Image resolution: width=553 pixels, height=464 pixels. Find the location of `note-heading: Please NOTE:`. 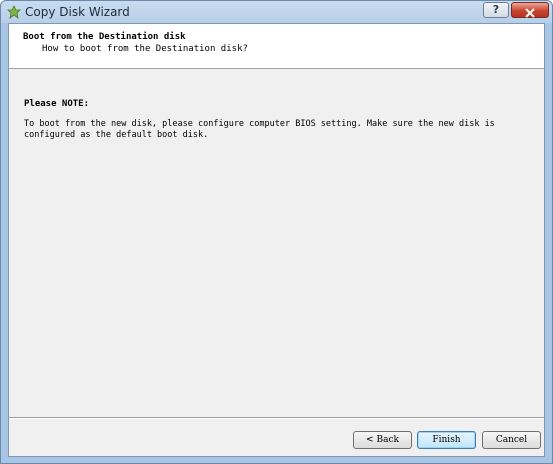

note-heading: Please NOTE: is located at coordinates (57, 104).